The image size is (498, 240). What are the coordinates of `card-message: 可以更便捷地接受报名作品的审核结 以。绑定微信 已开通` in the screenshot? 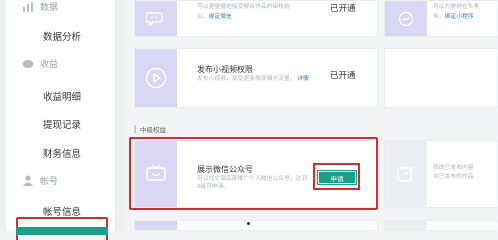 It's located at (256, 18).